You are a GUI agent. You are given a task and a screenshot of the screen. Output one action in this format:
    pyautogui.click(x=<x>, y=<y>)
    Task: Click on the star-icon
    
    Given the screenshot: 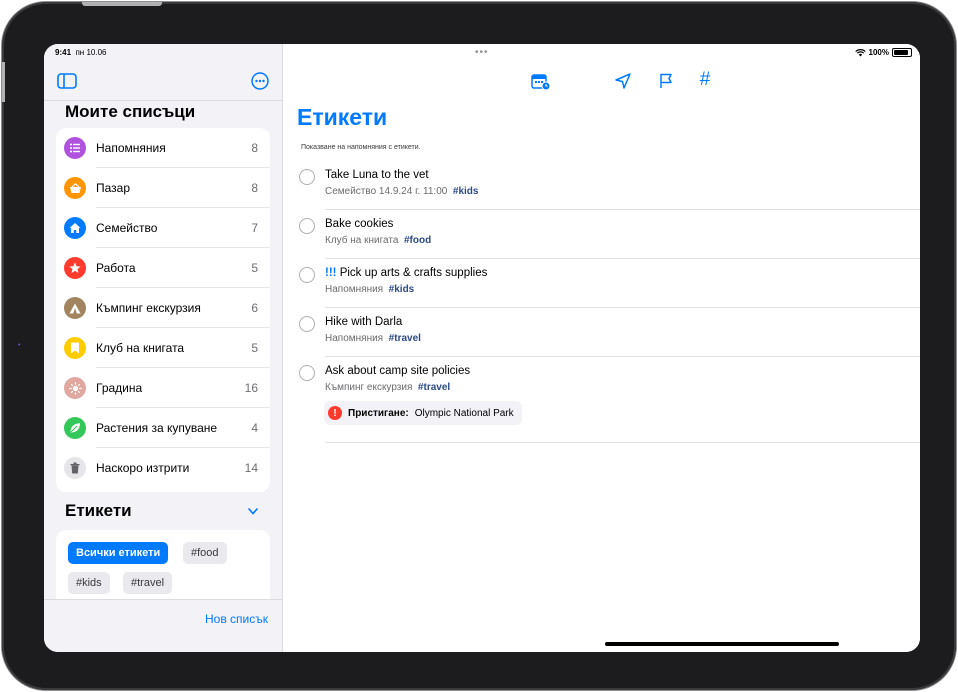 What is the action you would take?
    pyautogui.click(x=75, y=268)
    